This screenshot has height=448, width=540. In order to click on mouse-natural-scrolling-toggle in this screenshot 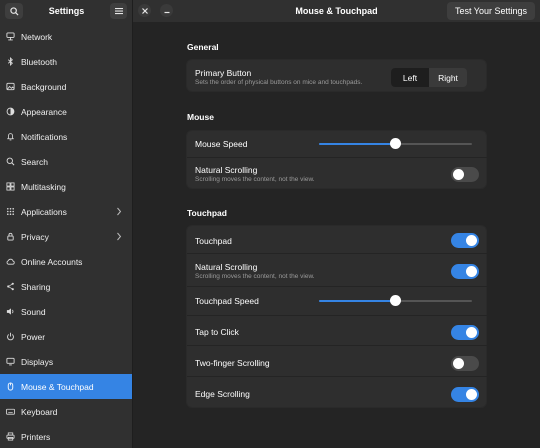, I will do `click(465, 174)`.